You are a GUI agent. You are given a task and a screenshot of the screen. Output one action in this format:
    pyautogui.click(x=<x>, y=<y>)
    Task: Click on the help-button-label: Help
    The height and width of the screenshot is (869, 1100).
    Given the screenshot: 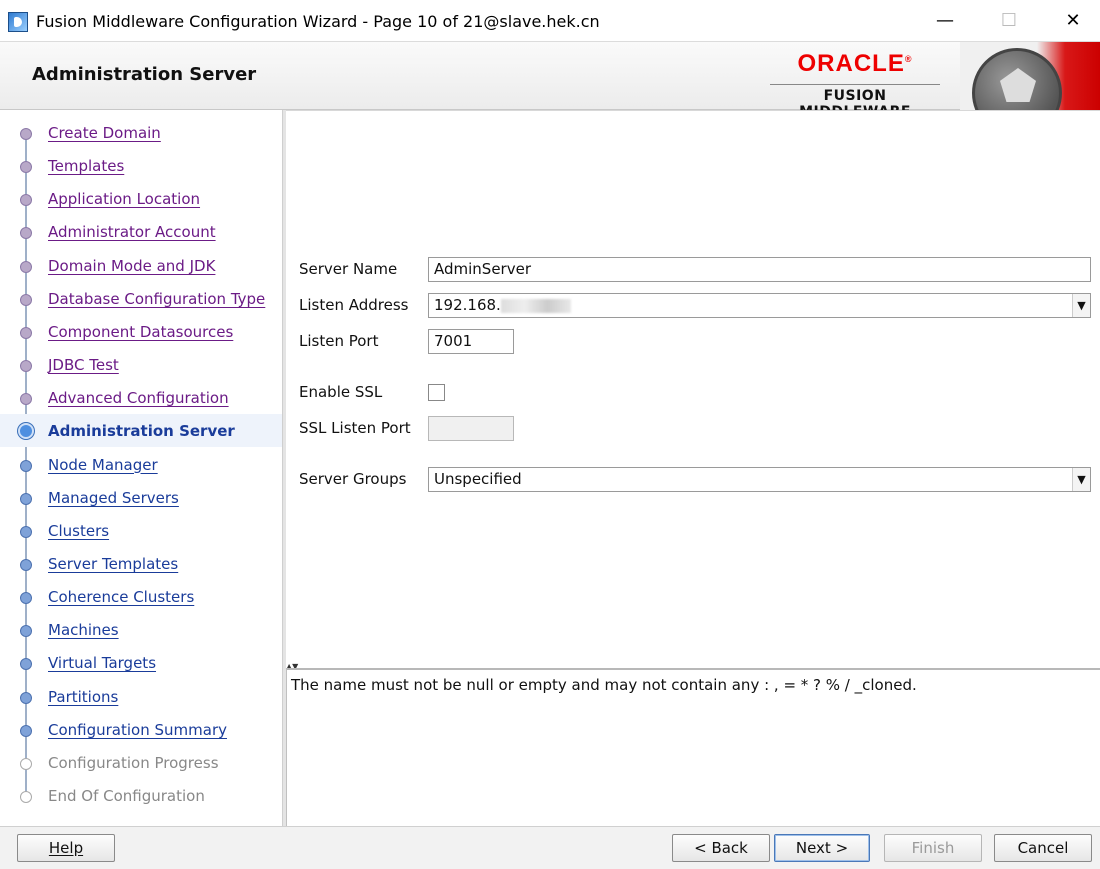 What is the action you would take?
    pyautogui.click(x=66, y=848)
    